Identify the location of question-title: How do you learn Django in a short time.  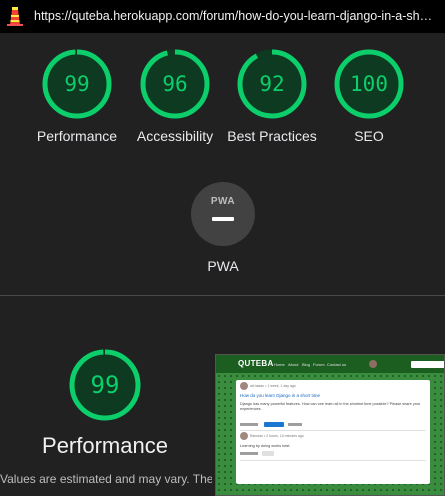
(280, 395).